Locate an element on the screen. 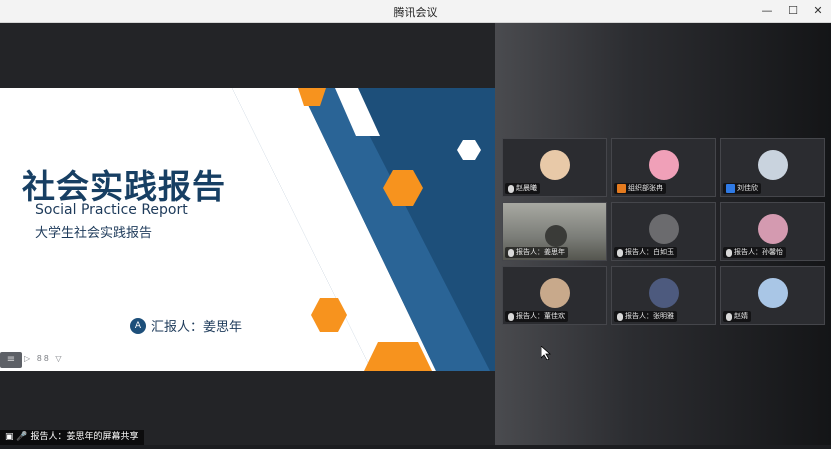 This screenshot has width=831, height=449. mic-icon: 🎤 is located at coordinates (22, 437).